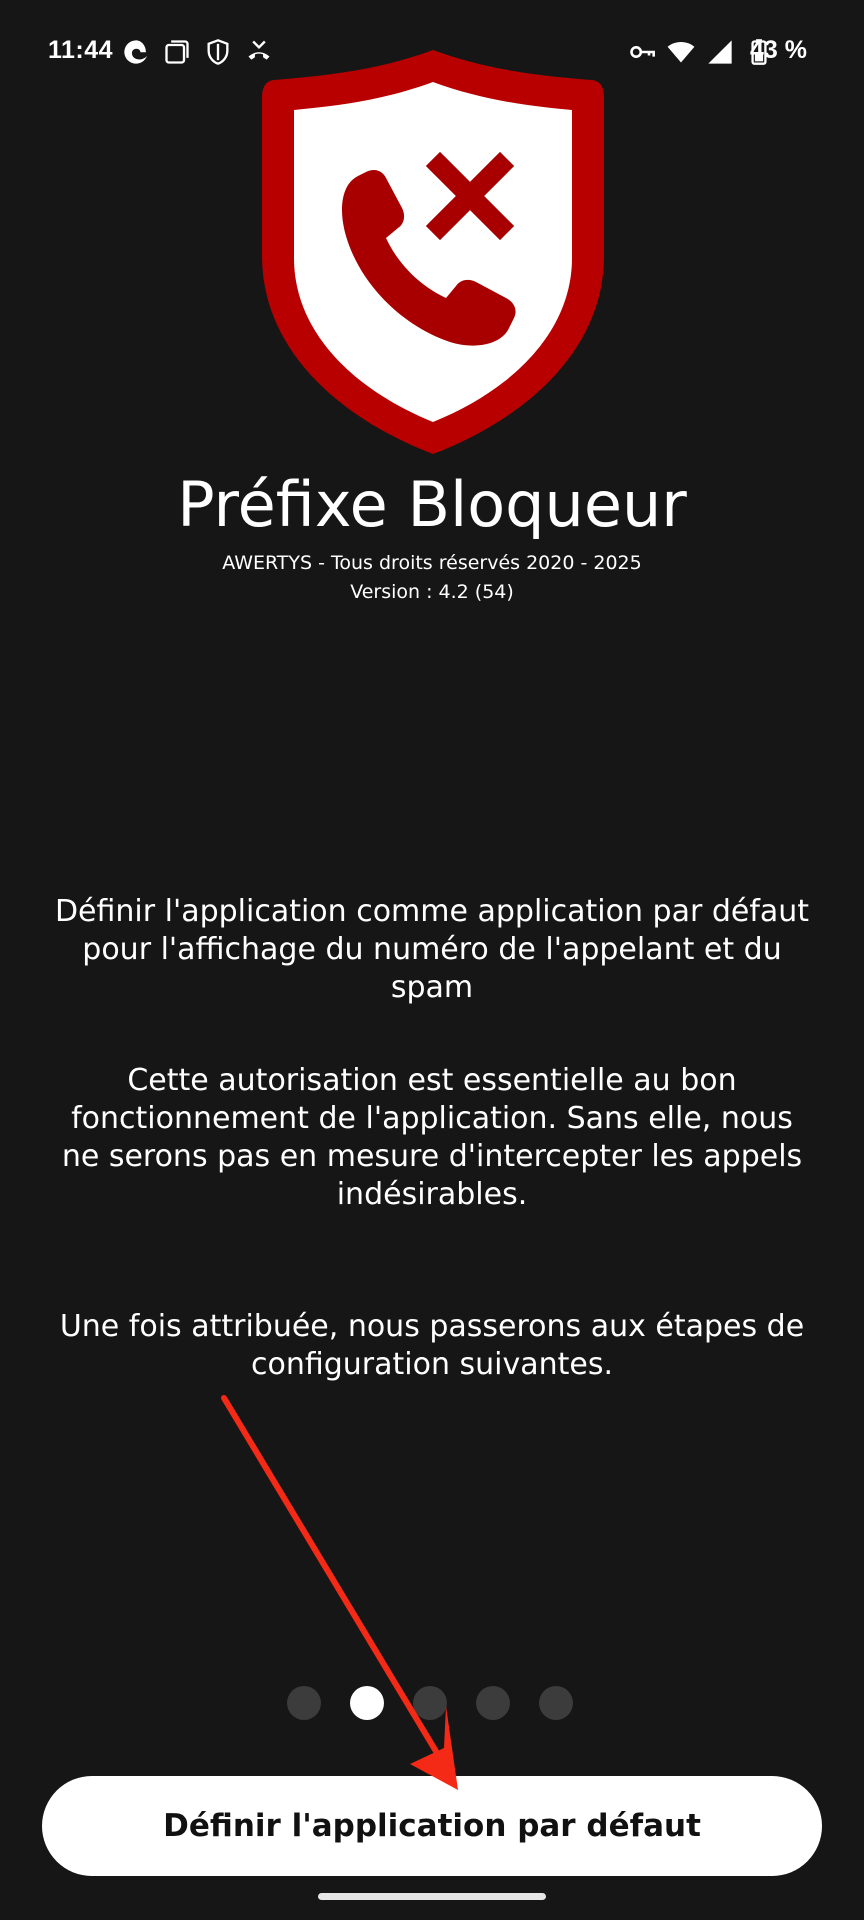 This screenshot has width=864, height=1920. I want to click on vpn-shield-icon, so click(218, 52).